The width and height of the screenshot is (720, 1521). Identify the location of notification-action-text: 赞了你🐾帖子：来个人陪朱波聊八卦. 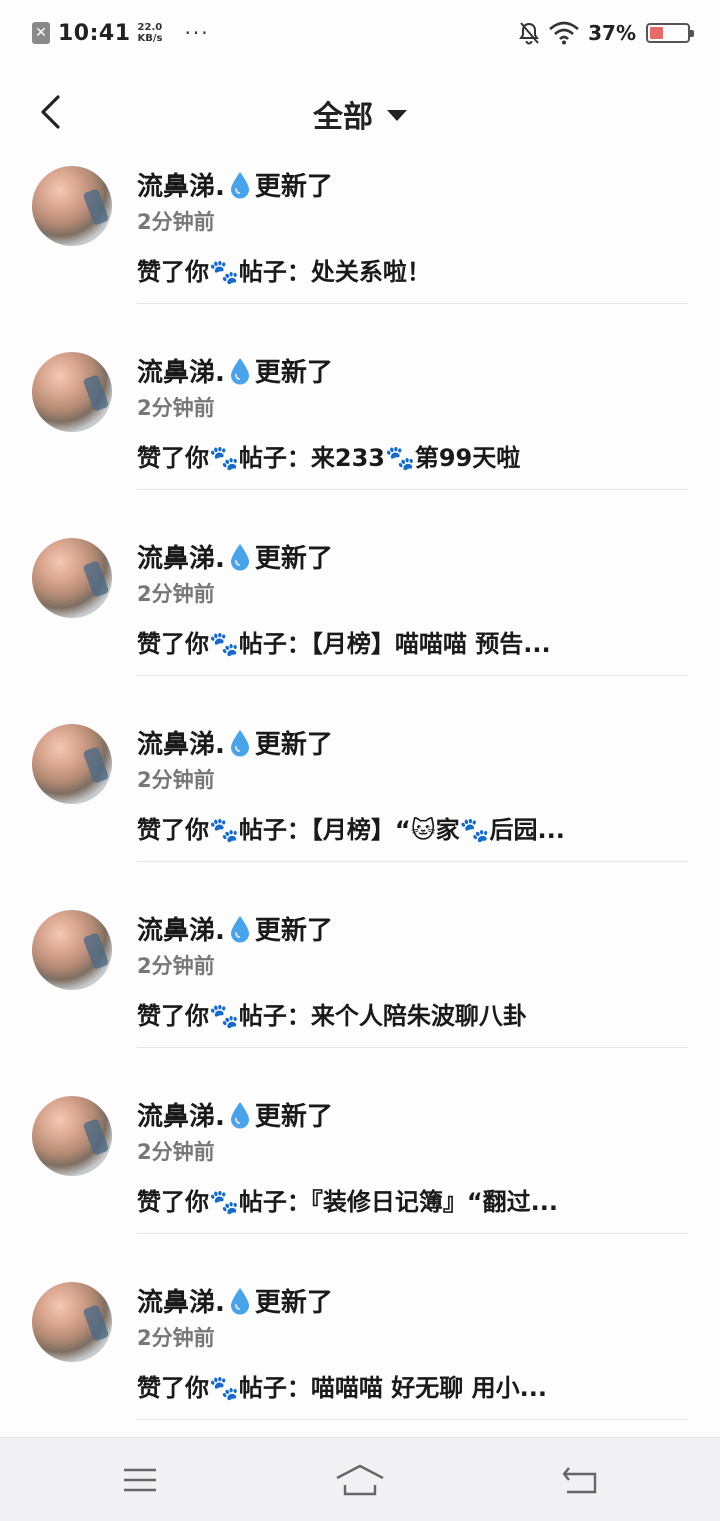
(417, 1013).